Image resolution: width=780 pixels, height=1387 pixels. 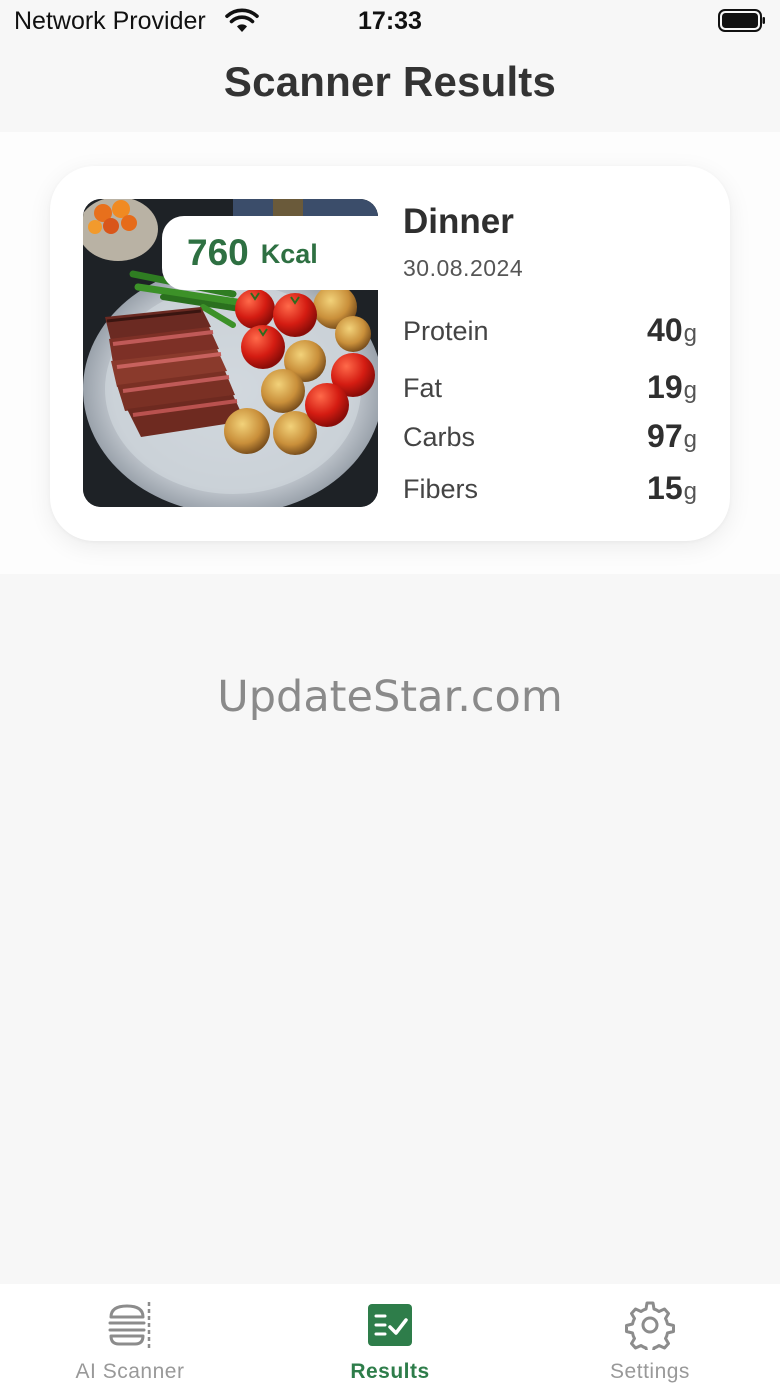 I want to click on nutrient-label: Fibers, so click(x=441, y=489).